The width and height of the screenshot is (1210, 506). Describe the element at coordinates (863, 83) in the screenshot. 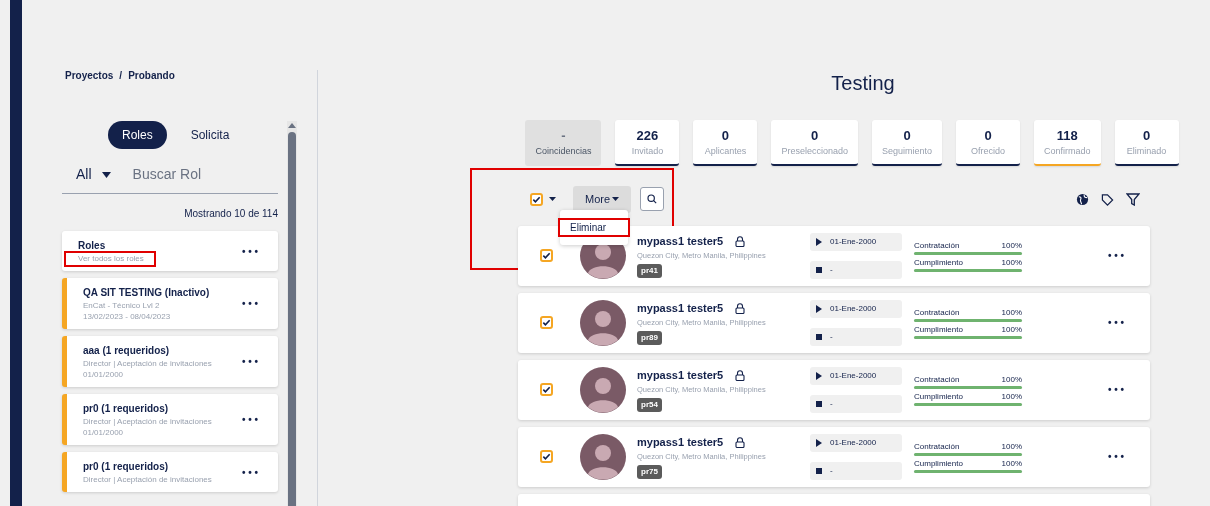

I see `page-title: Testing` at that location.